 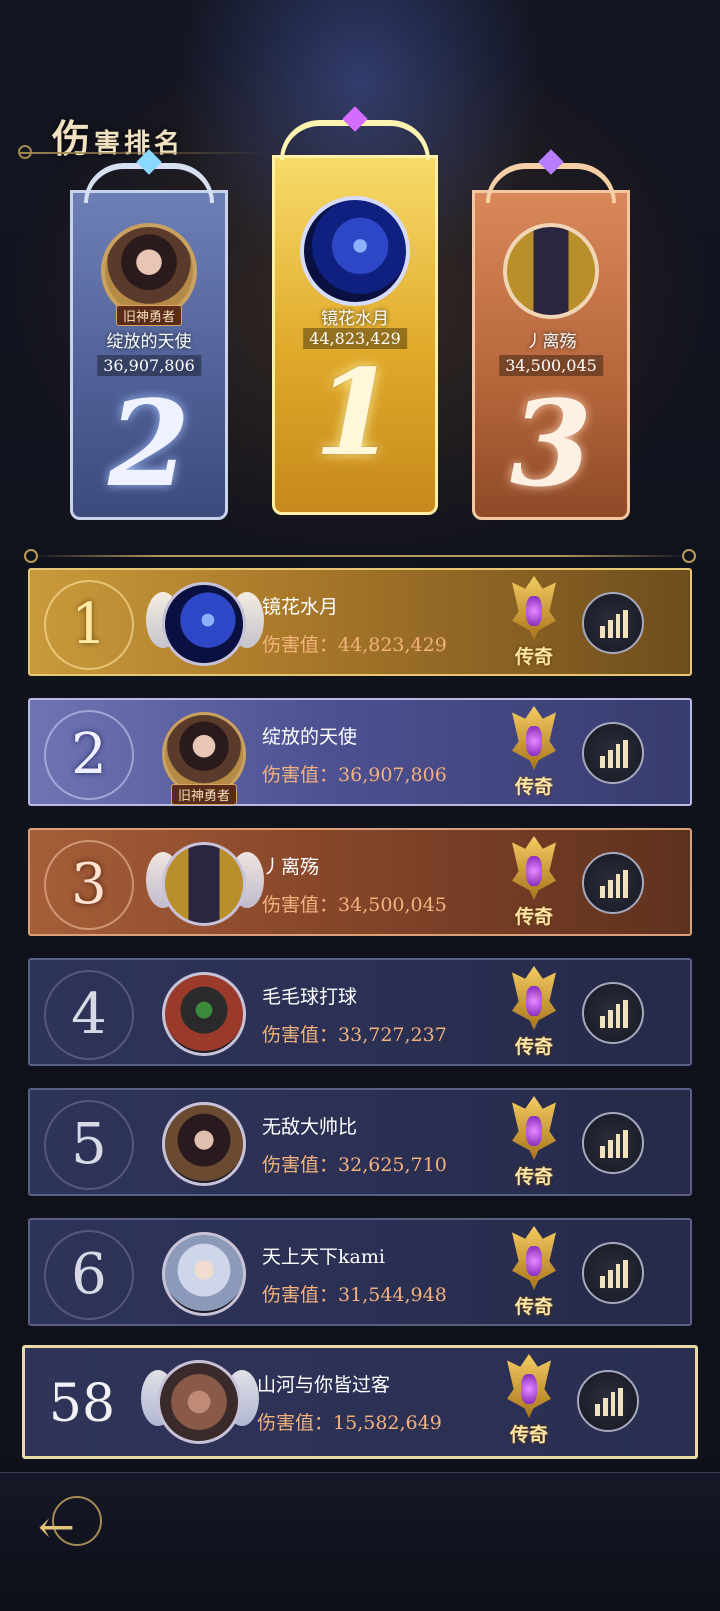 What do you see at coordinates (551, 443) in the screenshot?
I see `rank-numeral: 3` at bounding box center [551, 443].